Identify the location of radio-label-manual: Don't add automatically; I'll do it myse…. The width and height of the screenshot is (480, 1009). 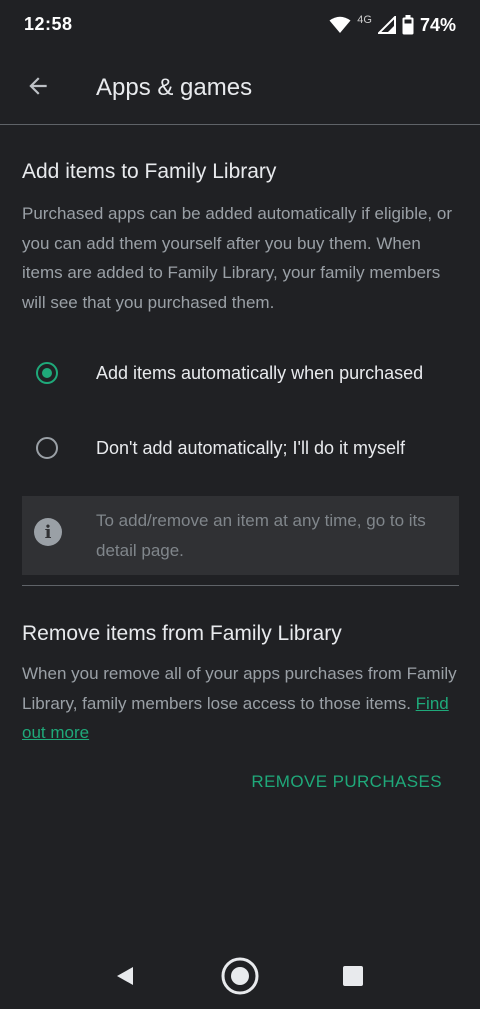
(251, 447).